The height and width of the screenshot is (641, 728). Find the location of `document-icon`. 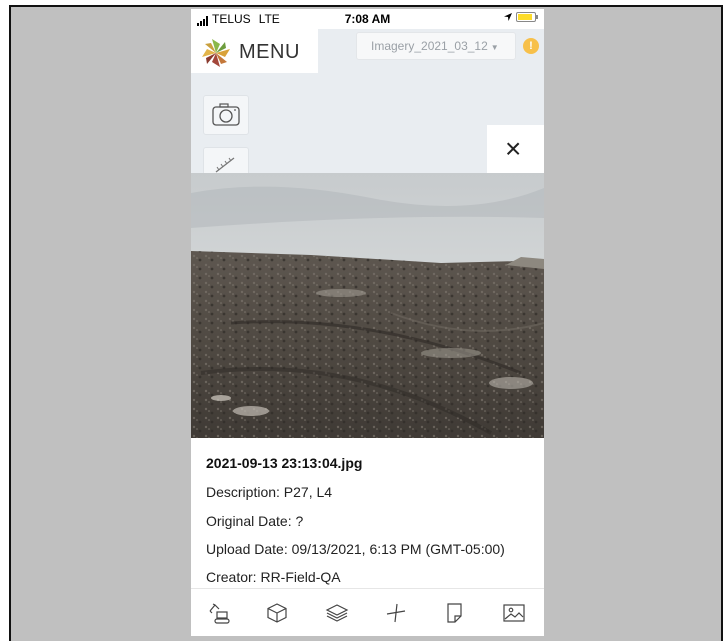

document-icon is located at coordinates (455, 613).